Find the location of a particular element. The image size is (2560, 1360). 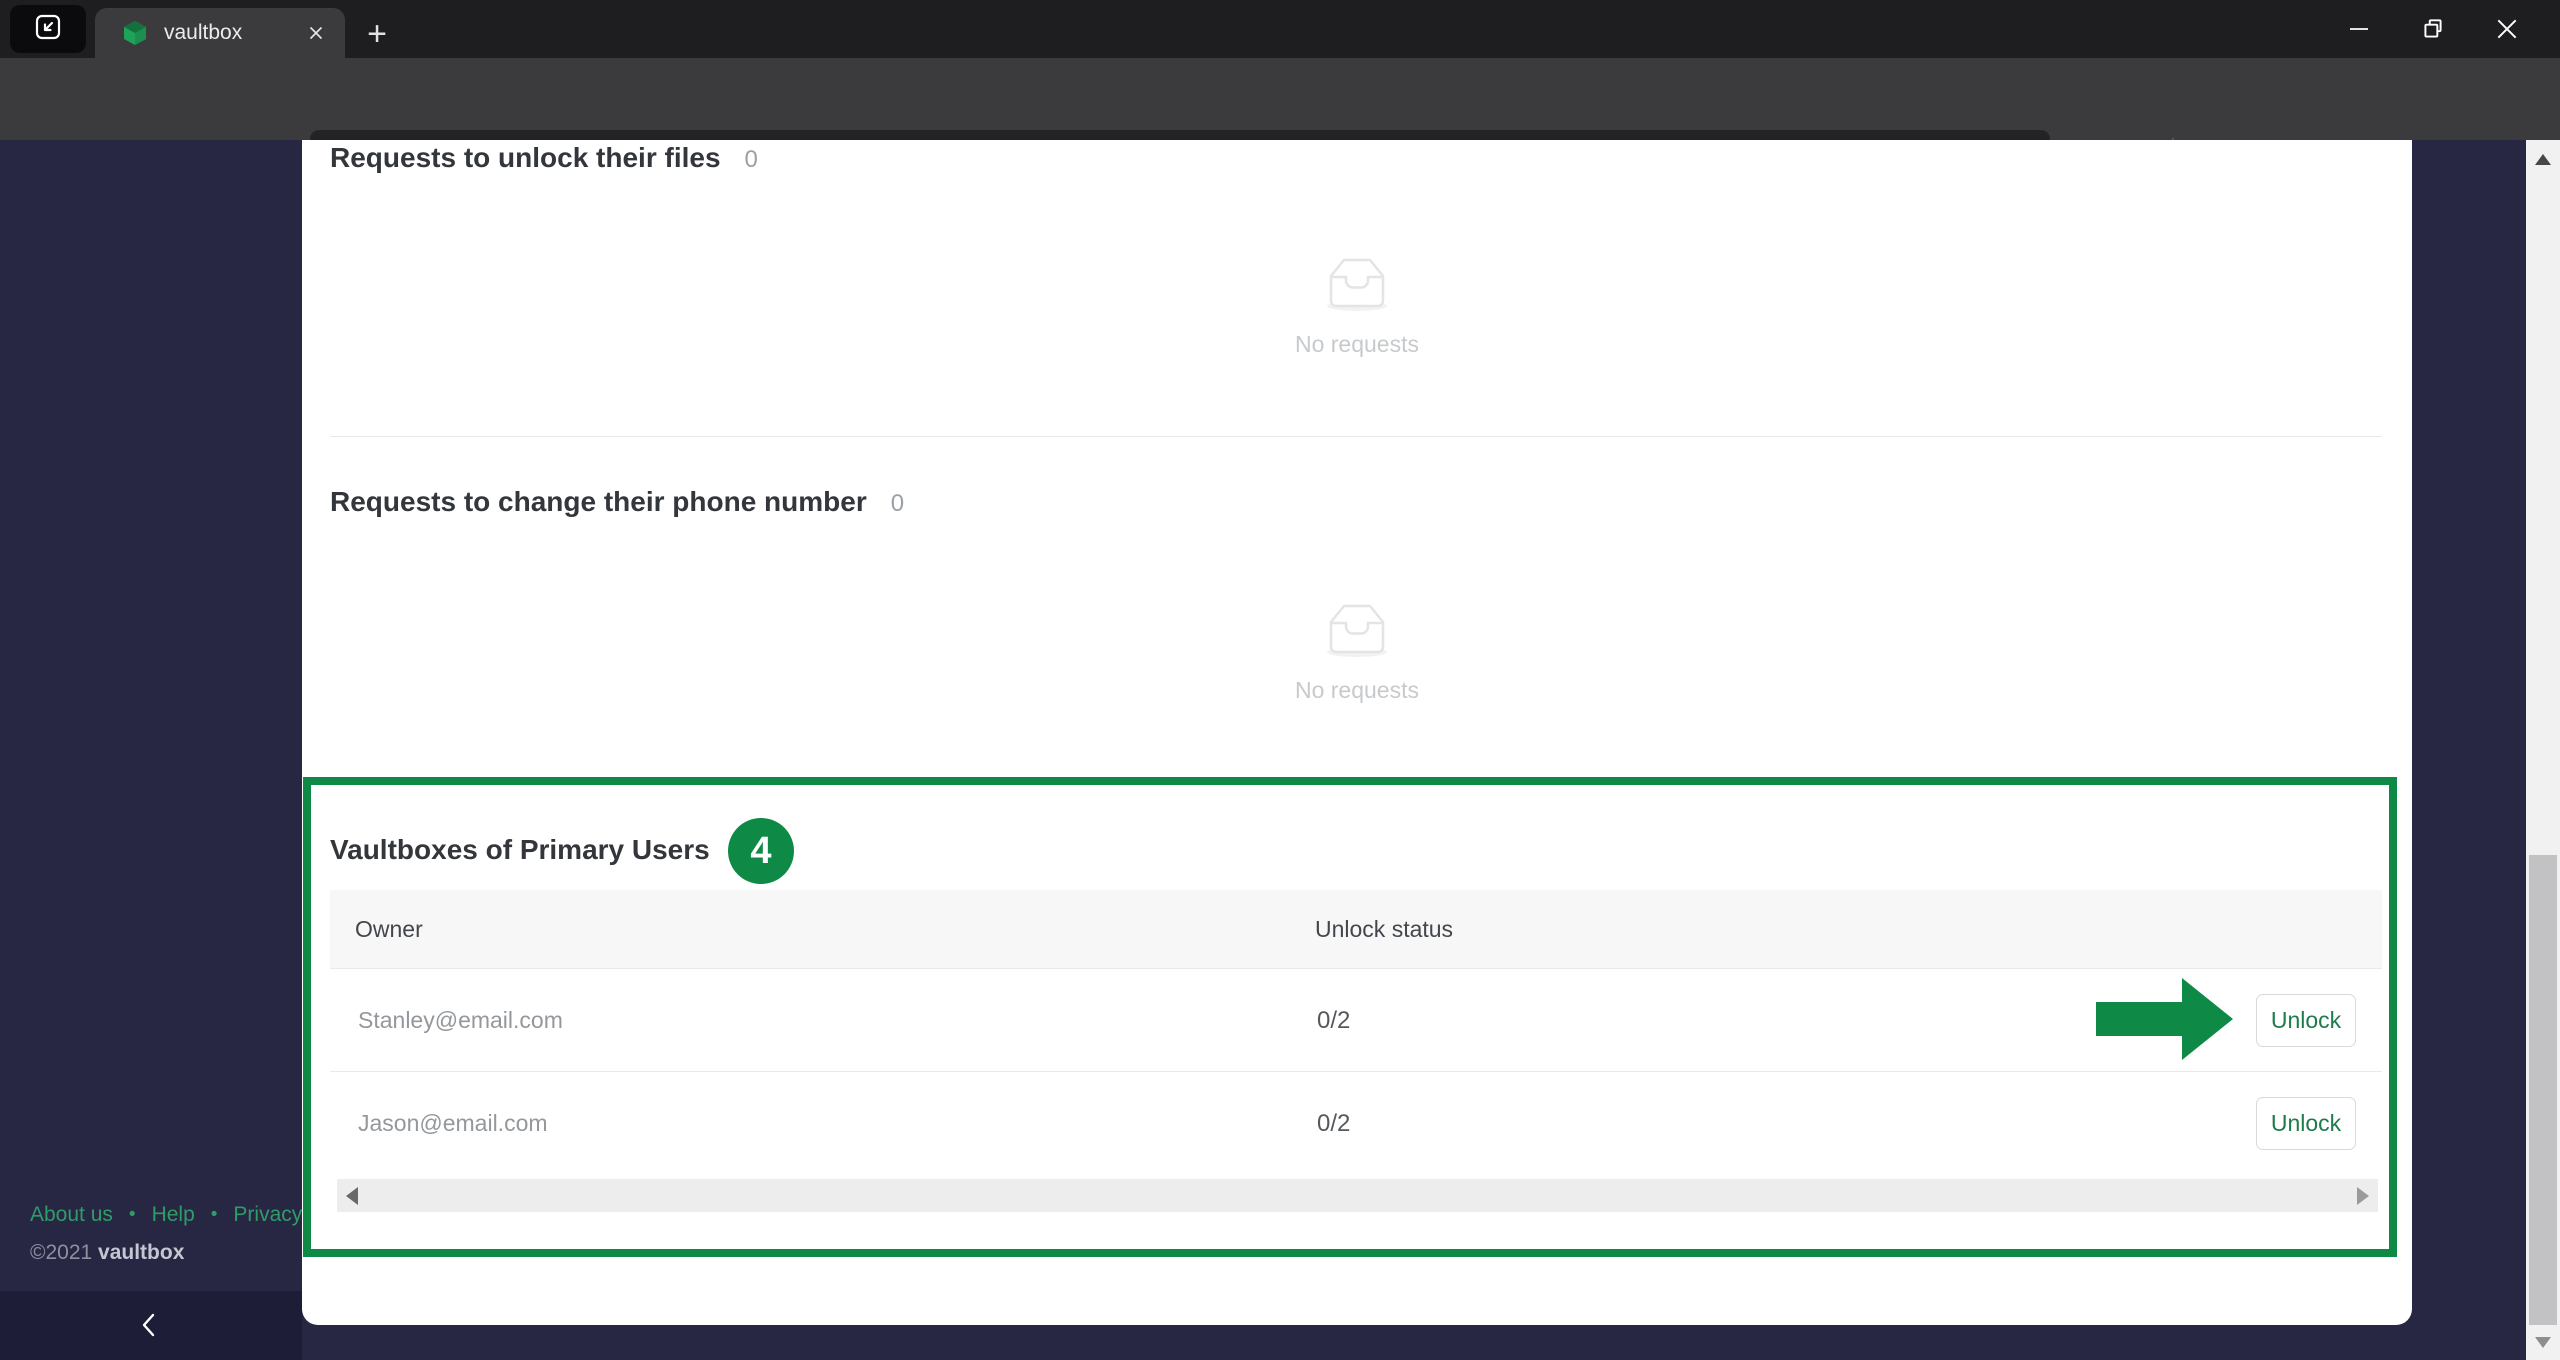

owner-email: Jason@email.com is located at coordinates (453, 1123).